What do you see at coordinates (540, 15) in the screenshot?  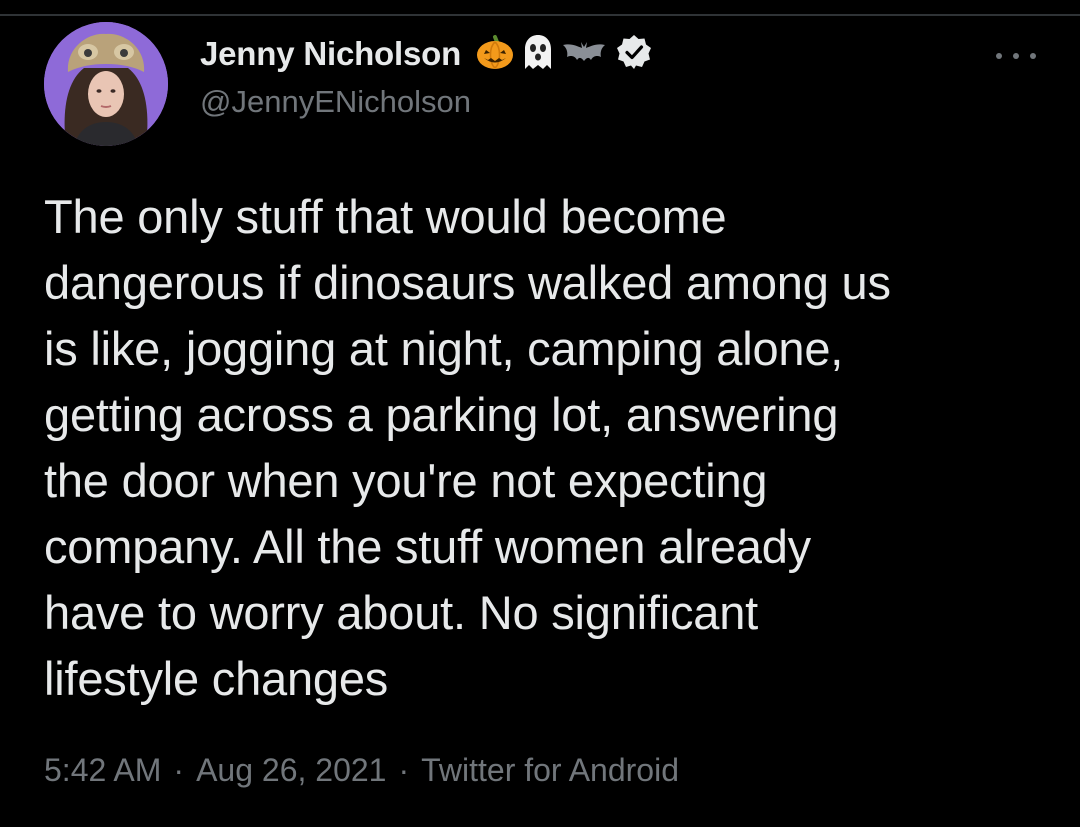 I see `top-divider` at bounding box center [540, 15].